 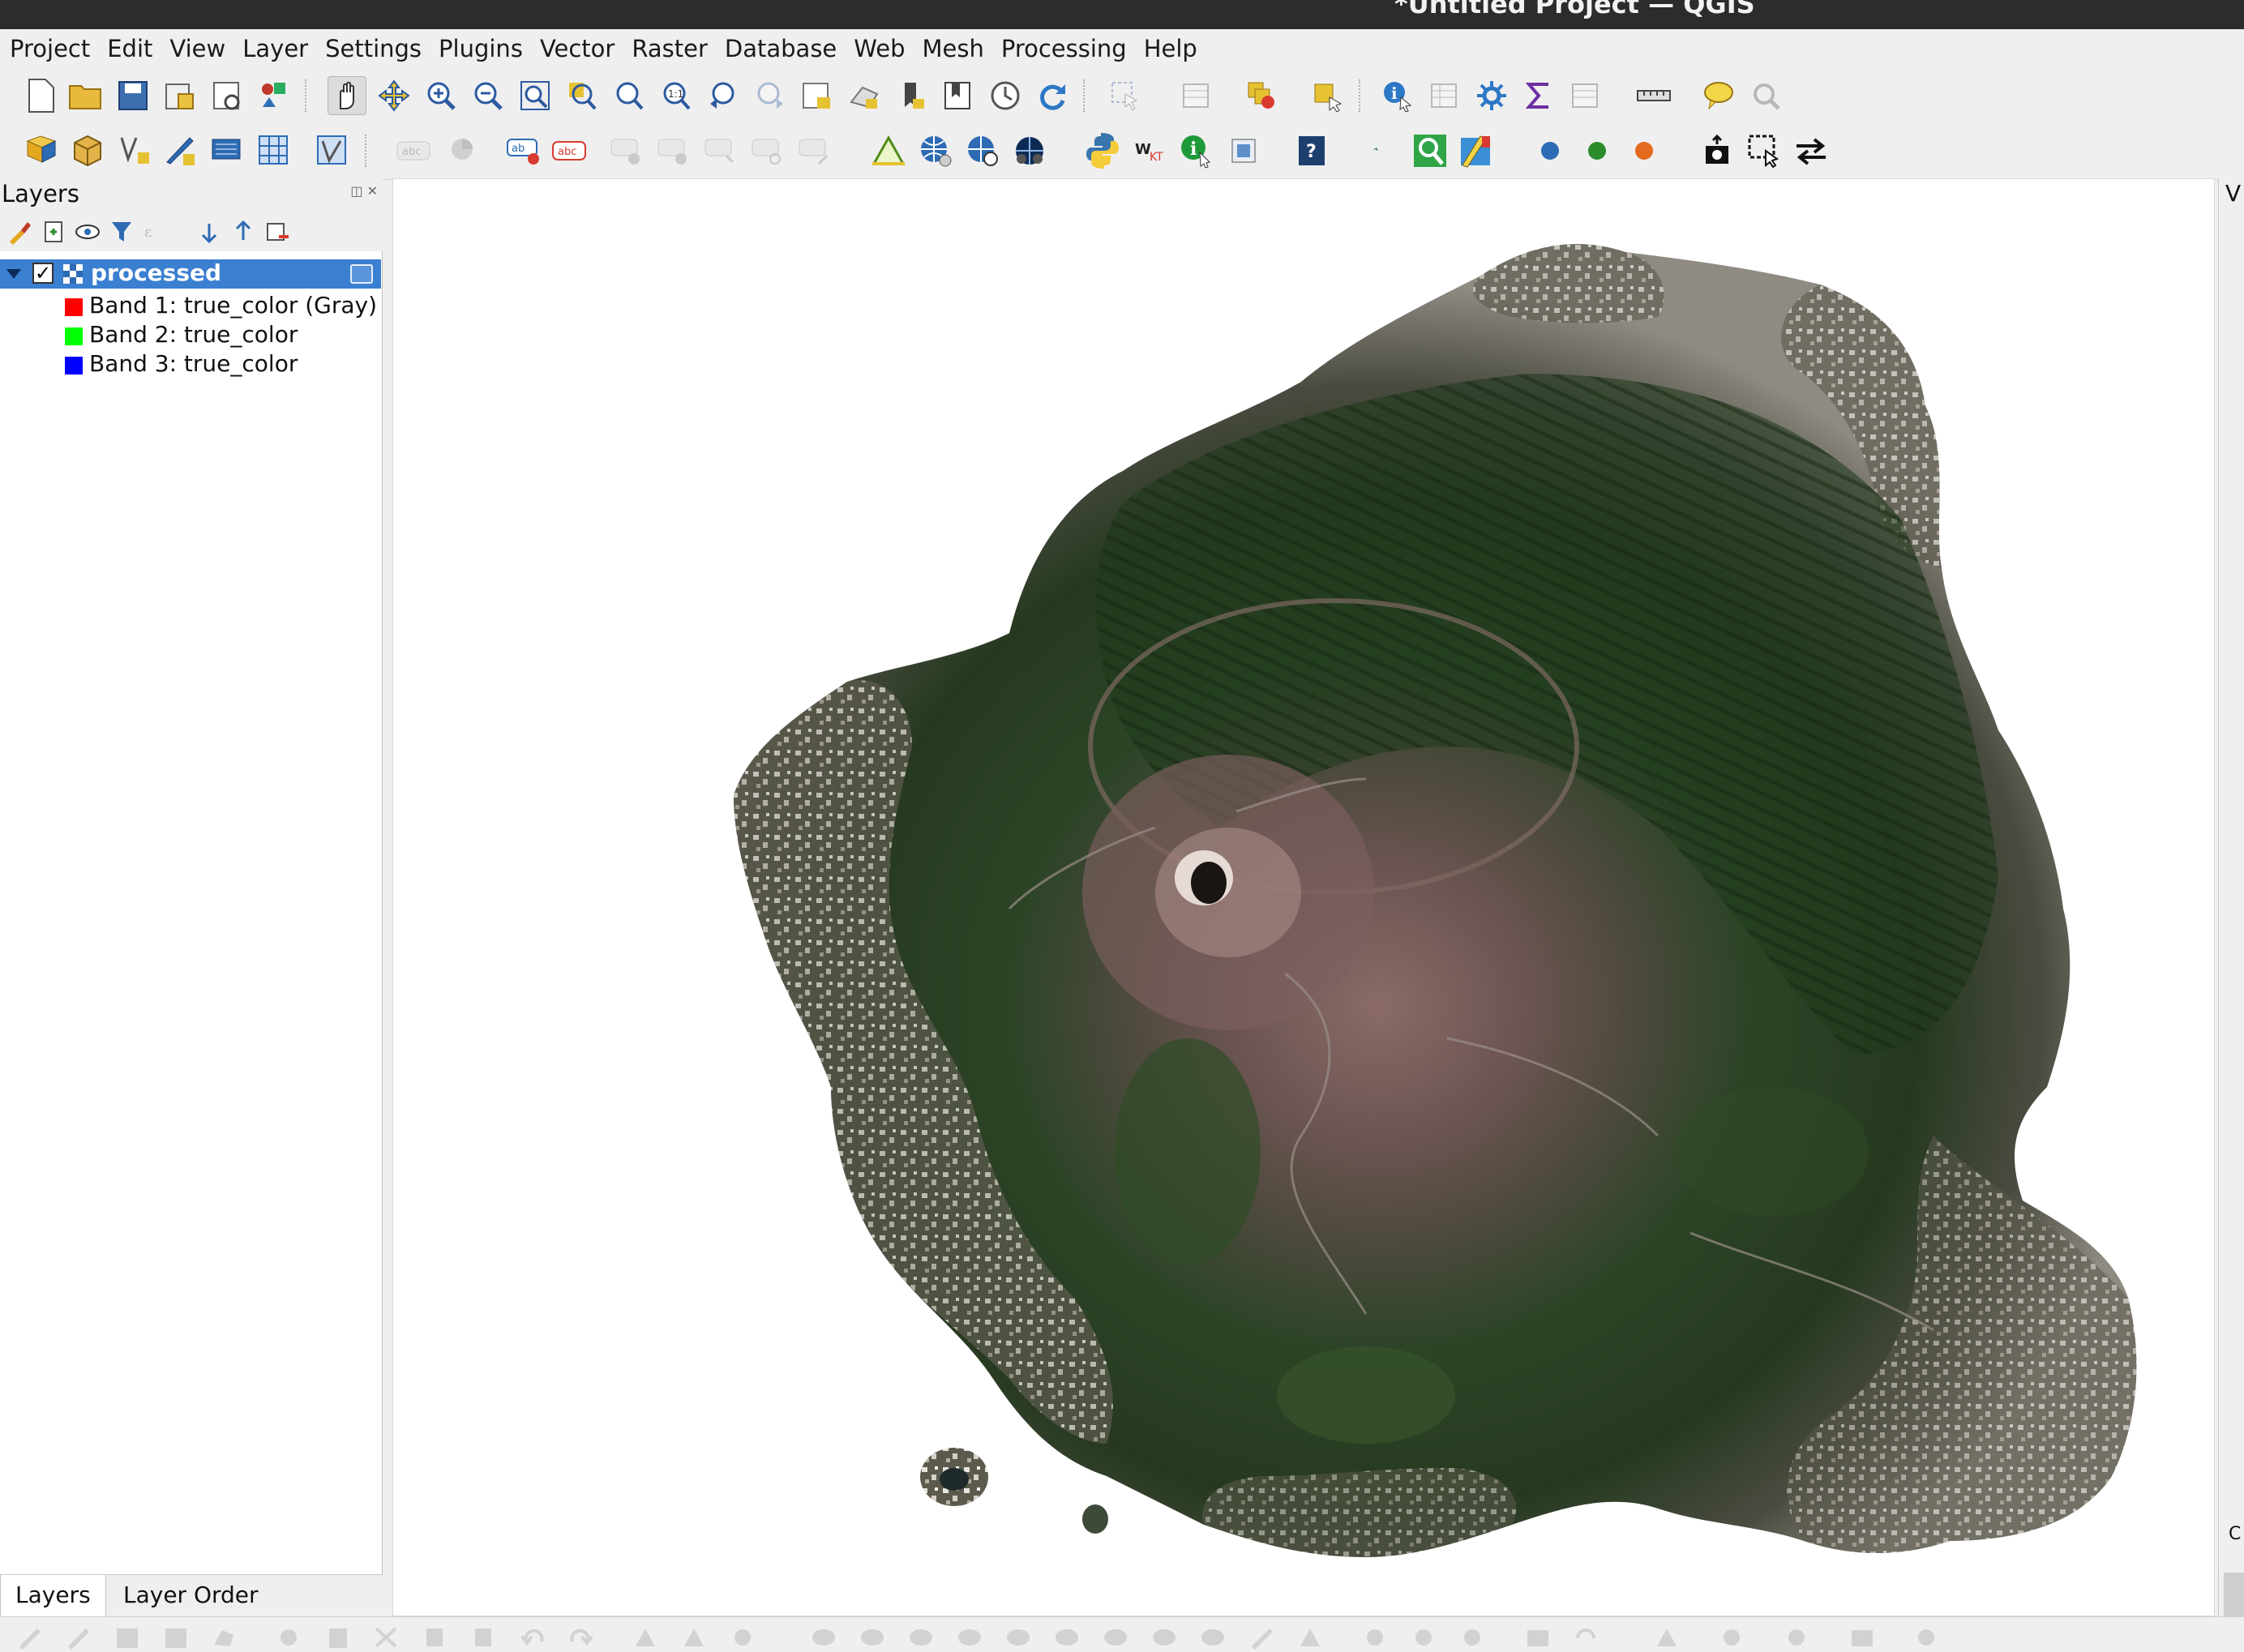 I want to click on zoom-out-icon, so click(x=488, y=96).